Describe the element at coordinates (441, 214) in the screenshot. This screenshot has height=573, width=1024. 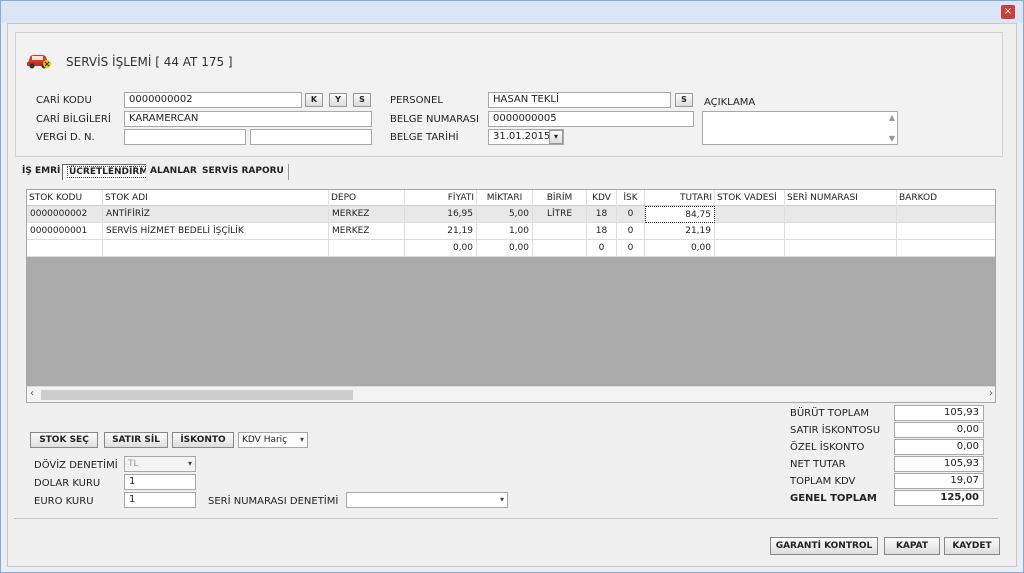
I see `cell-fiyati: 16,95` at that location.